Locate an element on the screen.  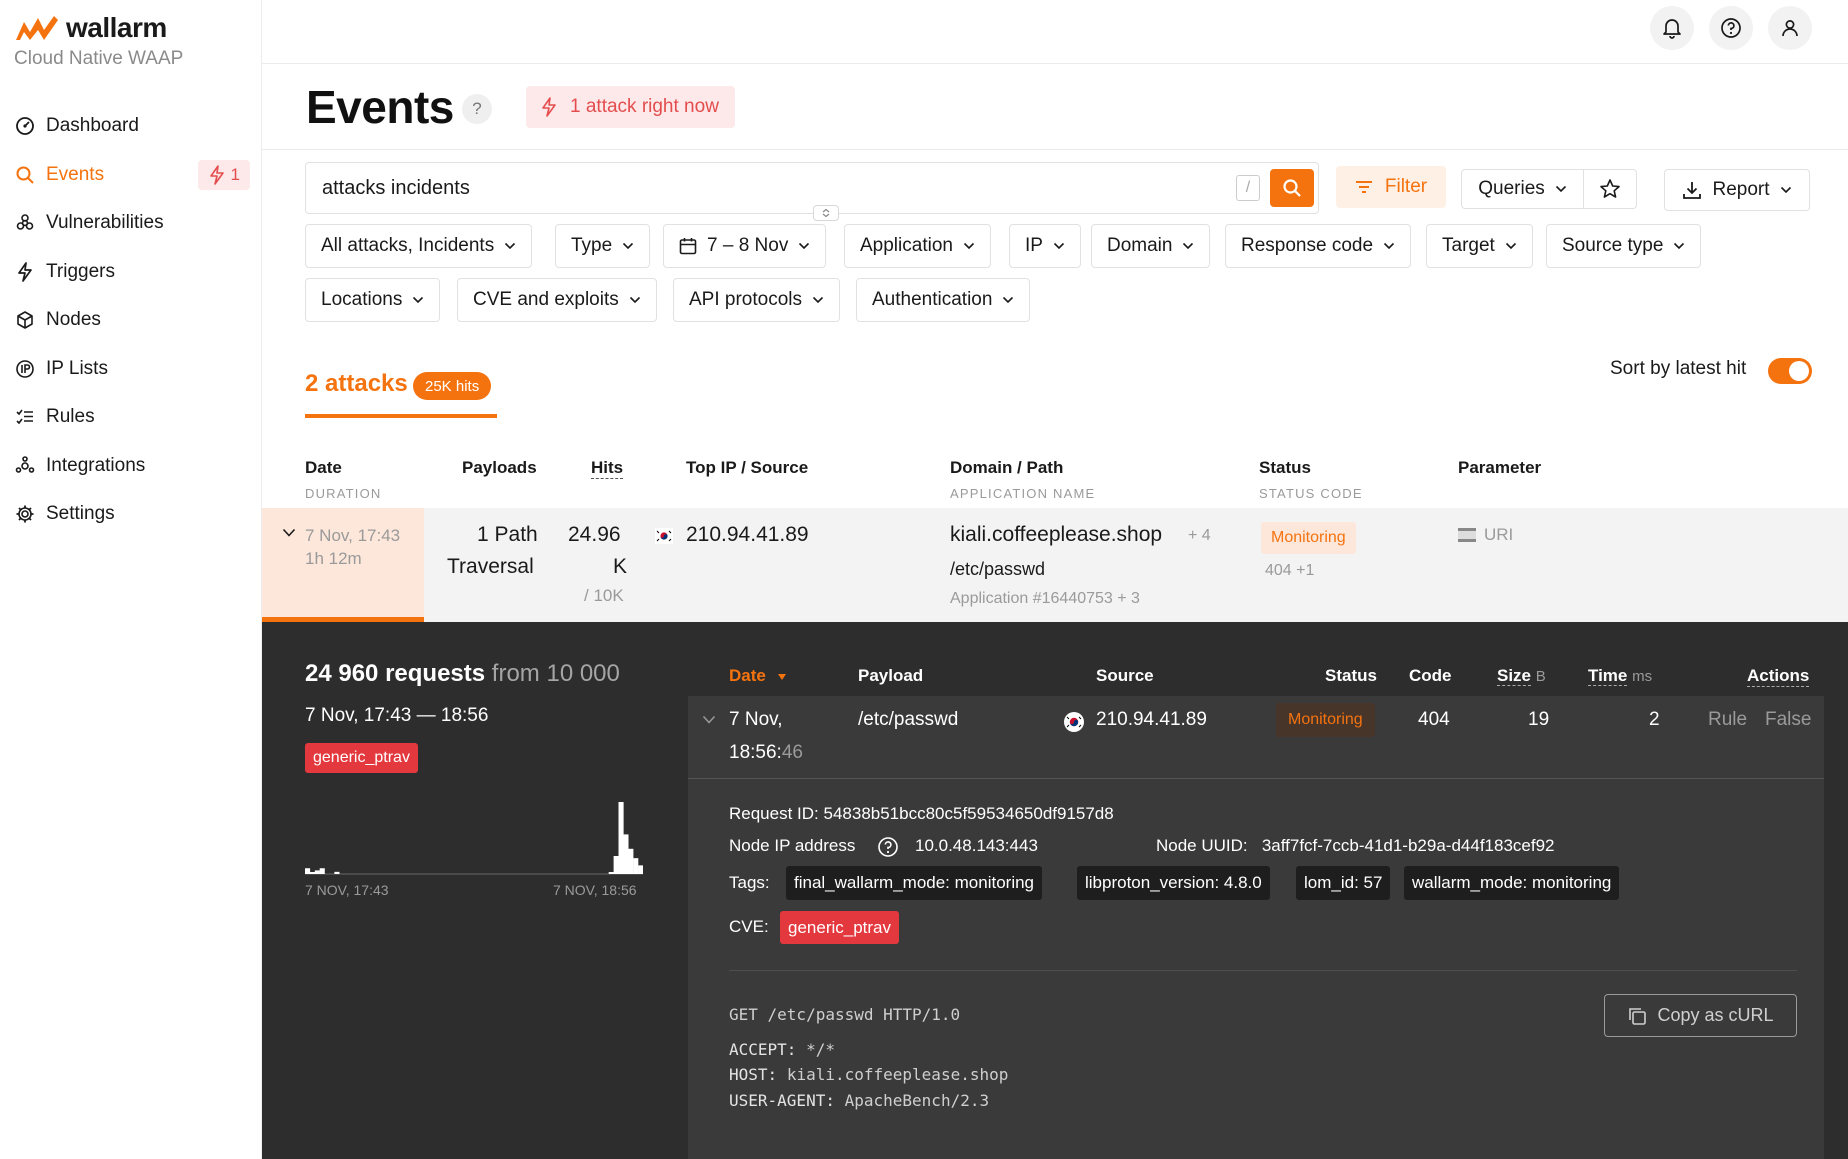
help-button is located at coordinates (1731, 28).